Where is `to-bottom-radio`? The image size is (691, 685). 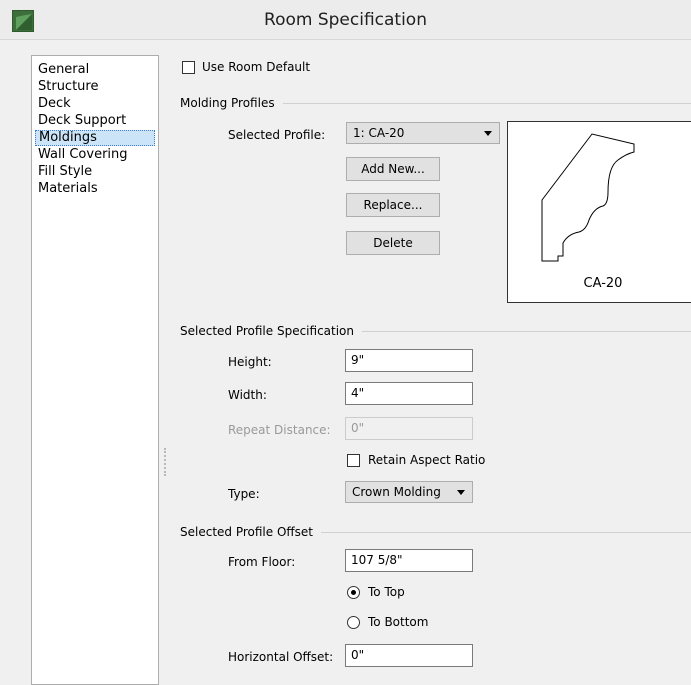
to-bottom-radio is located at coordinates (353, 622).